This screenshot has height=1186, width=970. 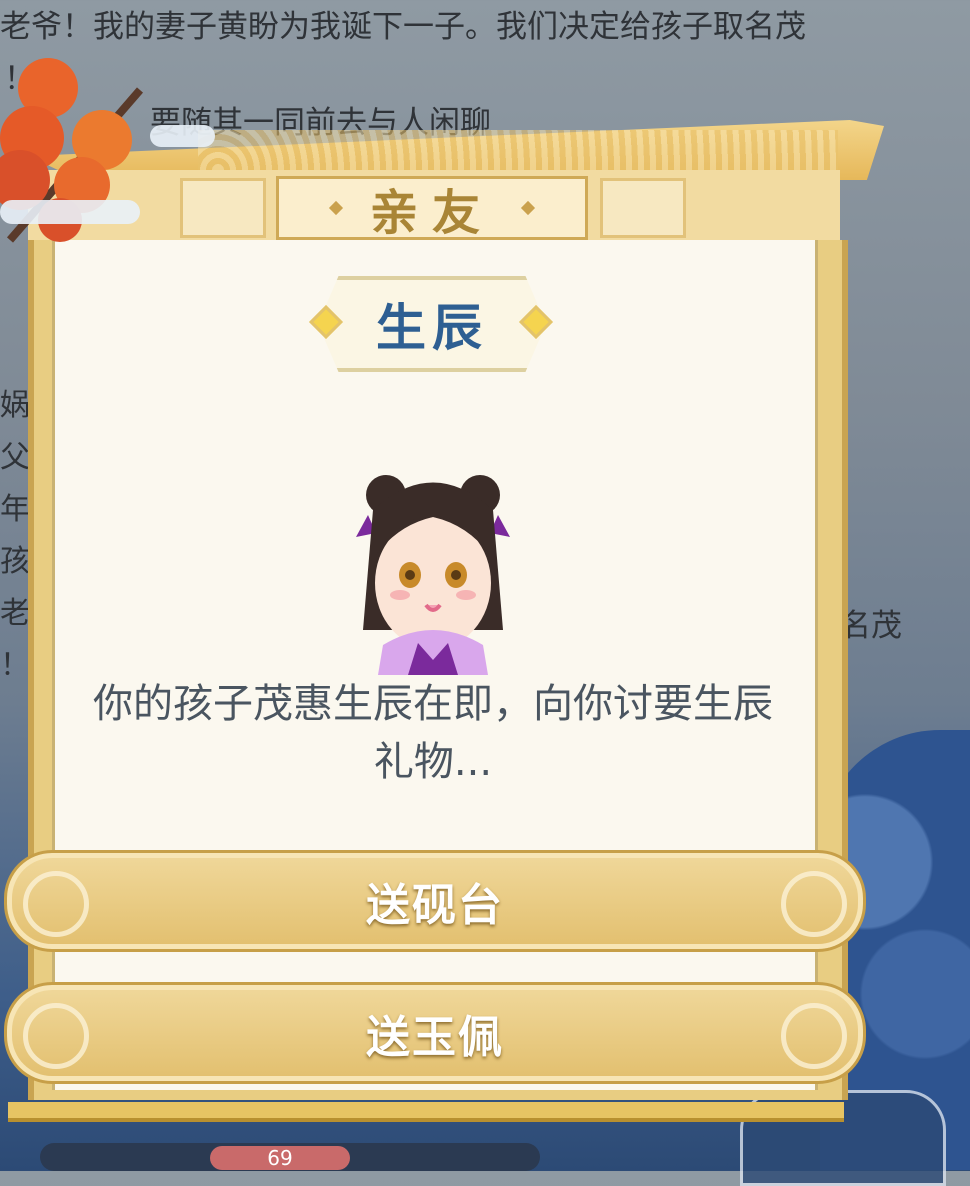 I want to click on log-fragment: 名茂, so click(x=871, y=626).